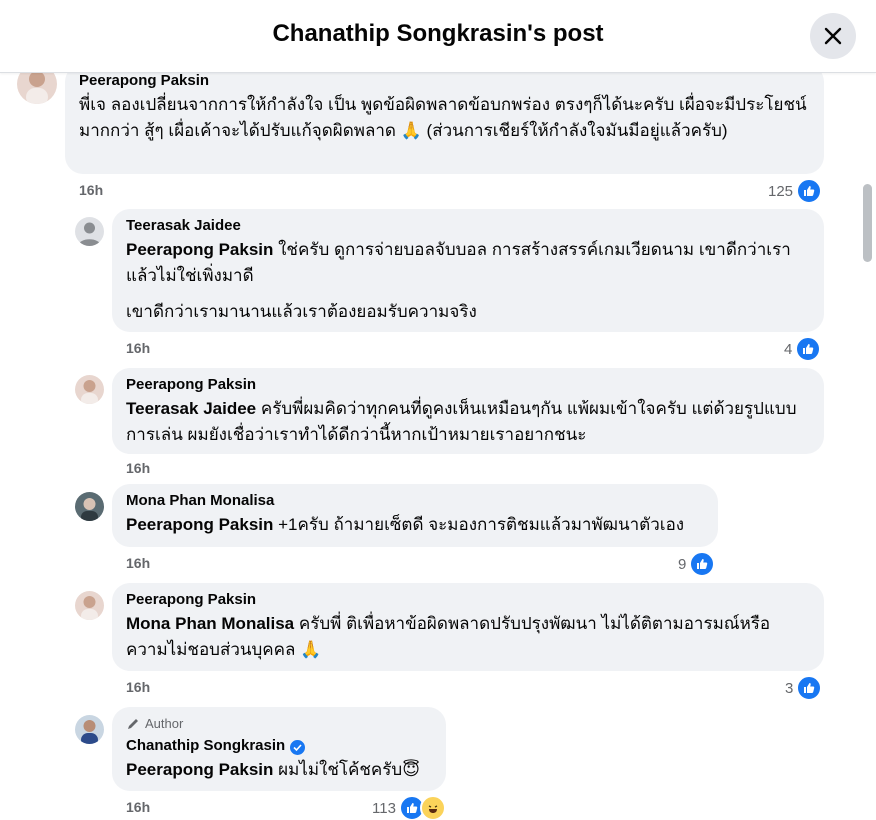 This screenshot has width=876, height=820. Describe the element at coordinates (788, 349) in the screenshot. I see `reaction-count-value: 4` at that location.